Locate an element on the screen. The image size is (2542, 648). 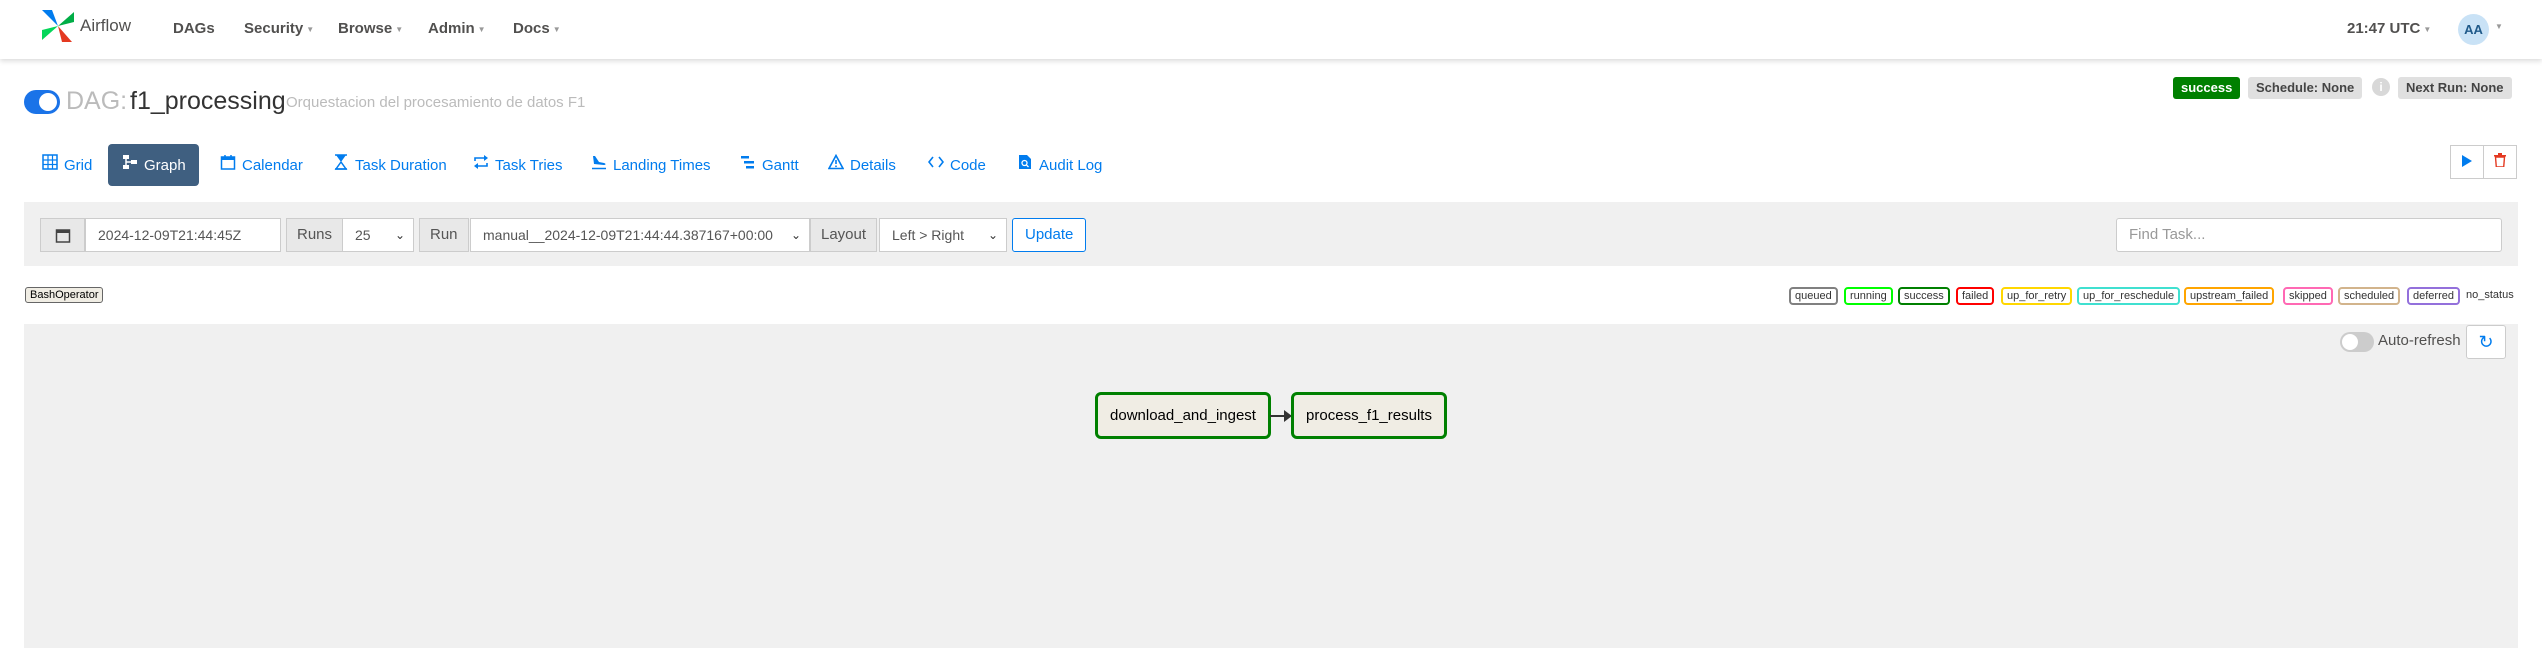
legend-up-for-retry: up_for_retry is located at coordinates (2037, 296).